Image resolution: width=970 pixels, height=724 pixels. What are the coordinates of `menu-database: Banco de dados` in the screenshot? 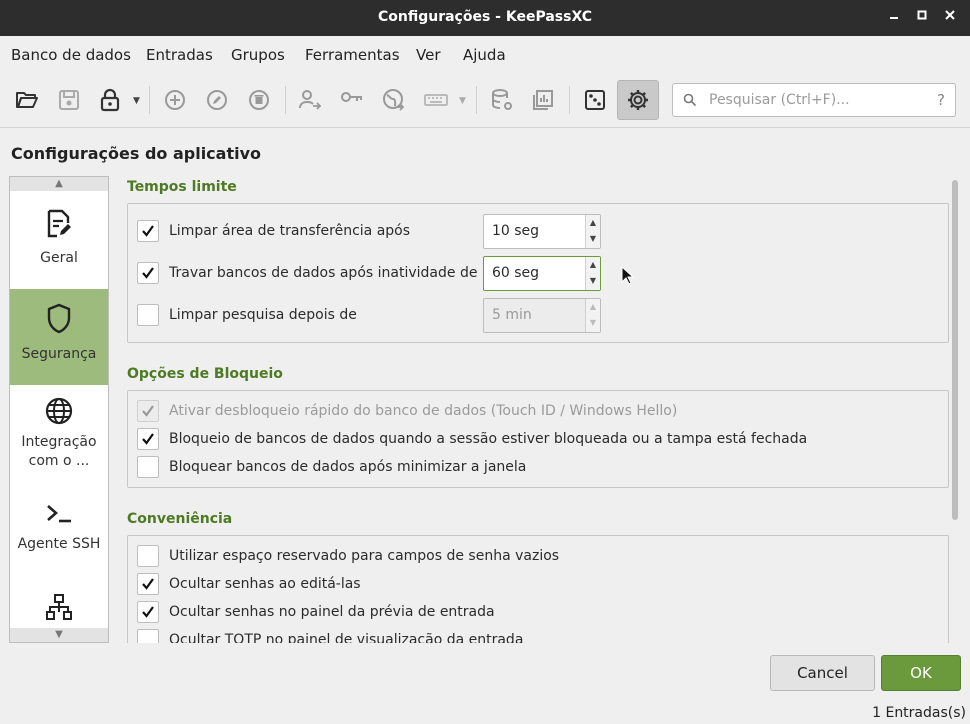 It's located at (71, 55).